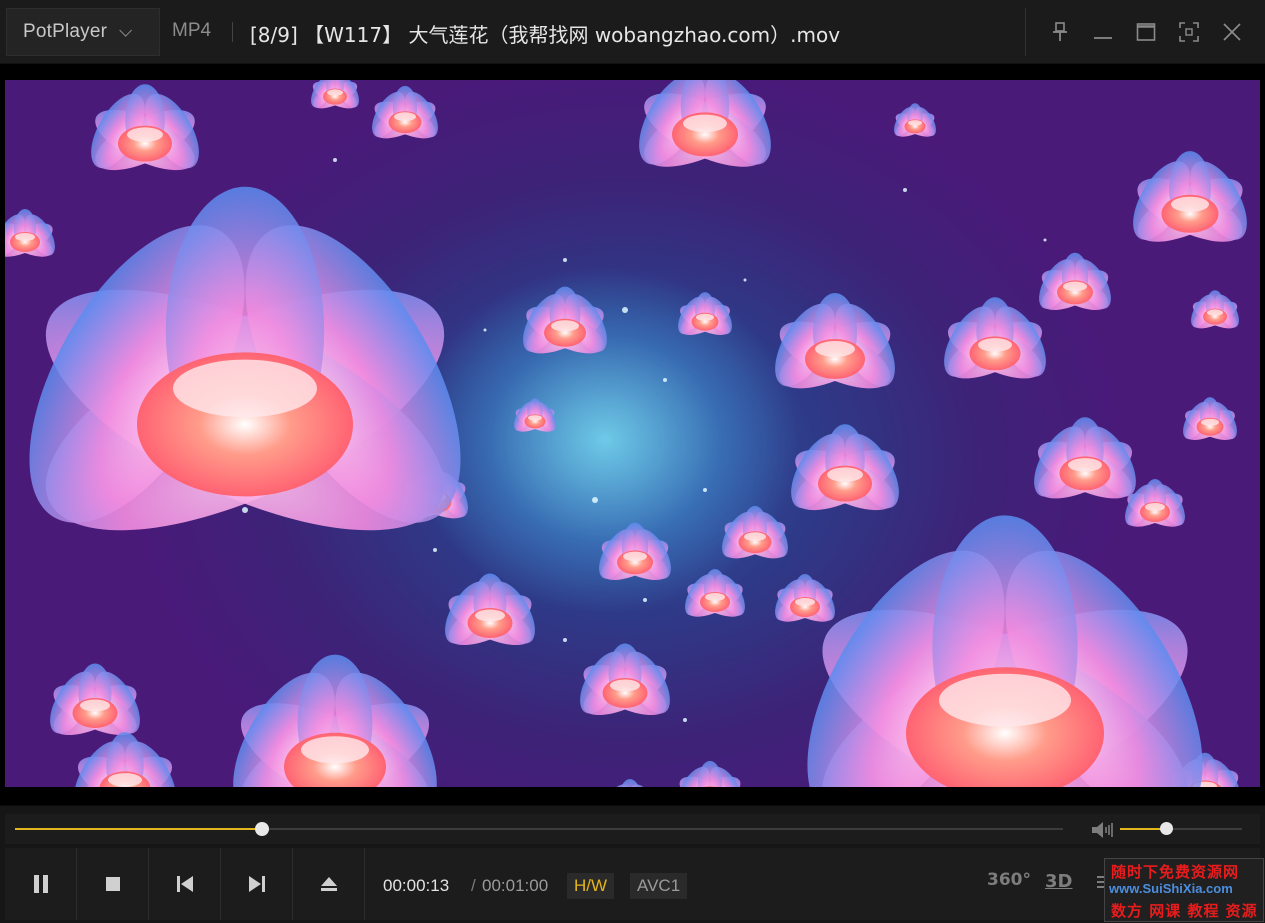  Describe the element at coordinates (1009, 880) in the screenshot. I see `vr-360-button: 360°` at that location.